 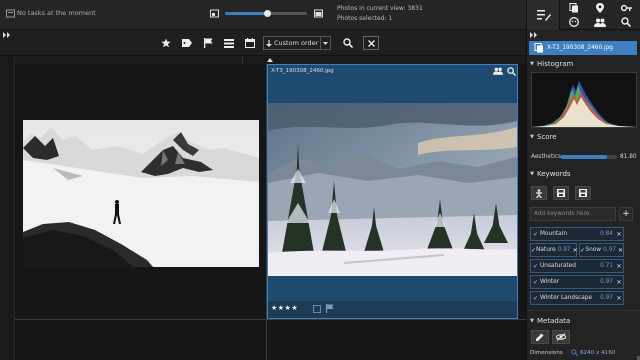 What do you see at coordinates (317, 309) in the screenshot?
I see `color-label-checkbox` at bounding box center [317, 309].